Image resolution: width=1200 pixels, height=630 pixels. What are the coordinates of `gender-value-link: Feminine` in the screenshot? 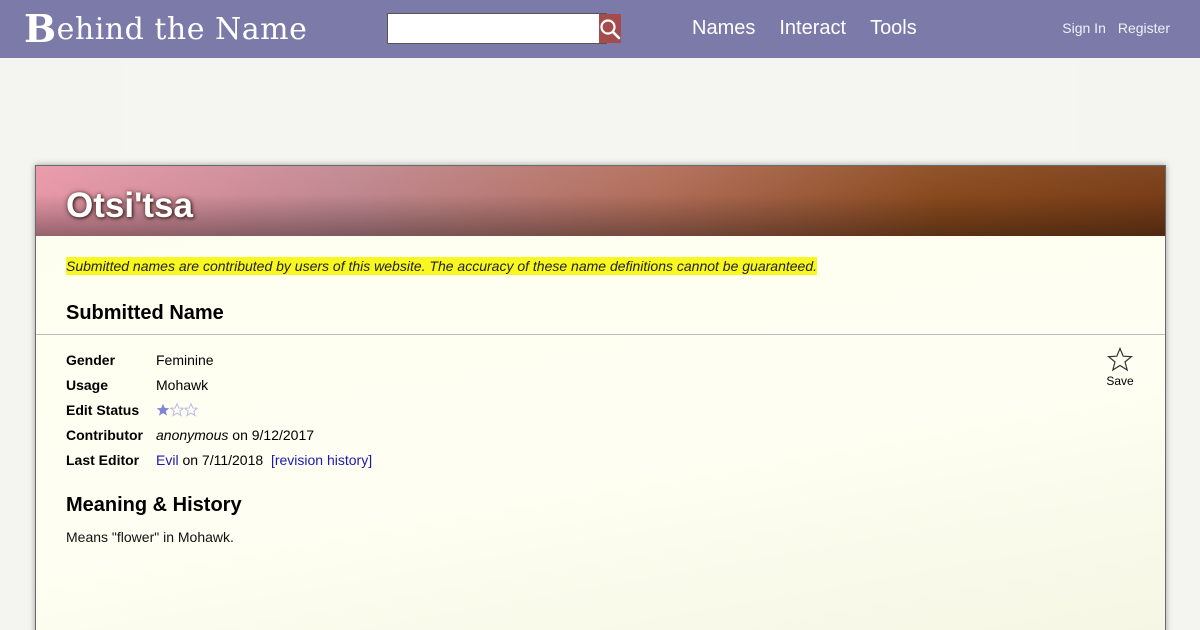 It's located at (185, 360).